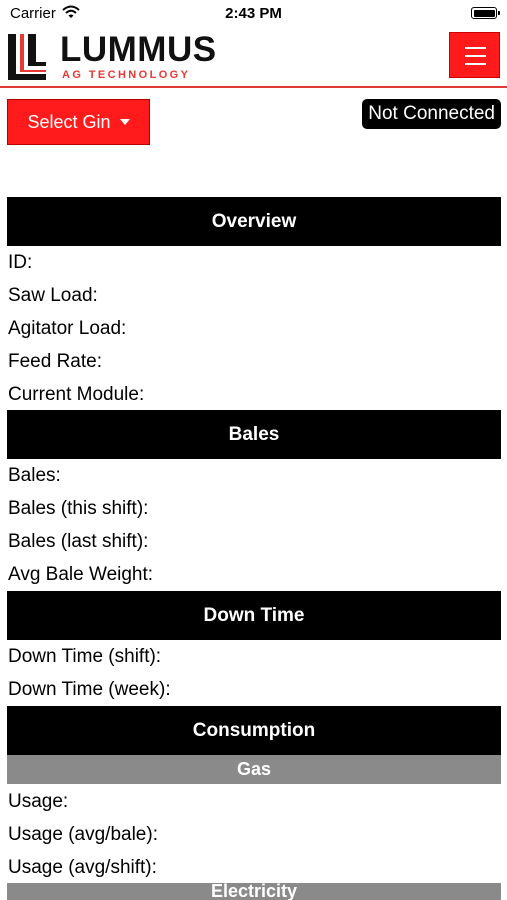 This screenshot has height=900, width=507. Describe the element at coordinates (83, 834) in the screenshot. I see `field-gas-usage-avg-bale: Usage (avg/bale):` at that location.